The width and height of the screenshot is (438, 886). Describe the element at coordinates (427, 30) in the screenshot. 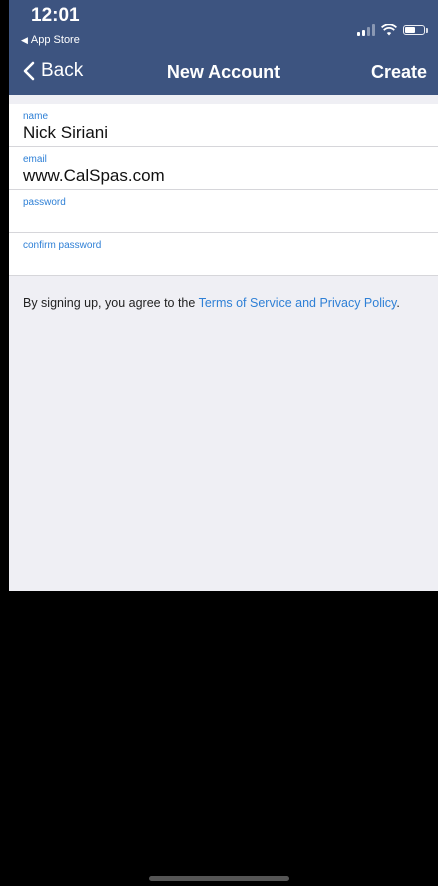

I see `battery-cap-icon` at that location.